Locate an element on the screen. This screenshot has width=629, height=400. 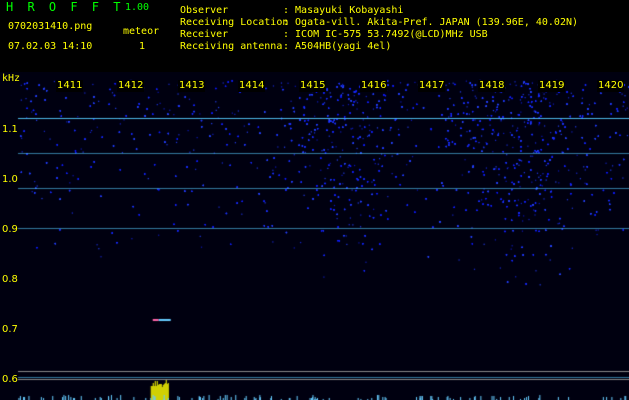
datetime: 07.02.03 14:10 is located at coordinates (50, 46).